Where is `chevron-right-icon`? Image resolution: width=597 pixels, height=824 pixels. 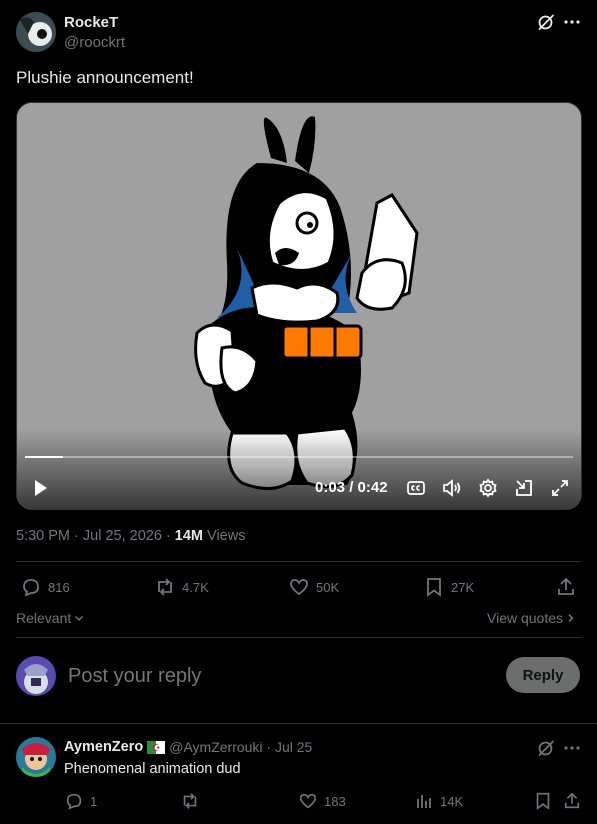 chevron-right-icon is located at coordinates (571, 618).